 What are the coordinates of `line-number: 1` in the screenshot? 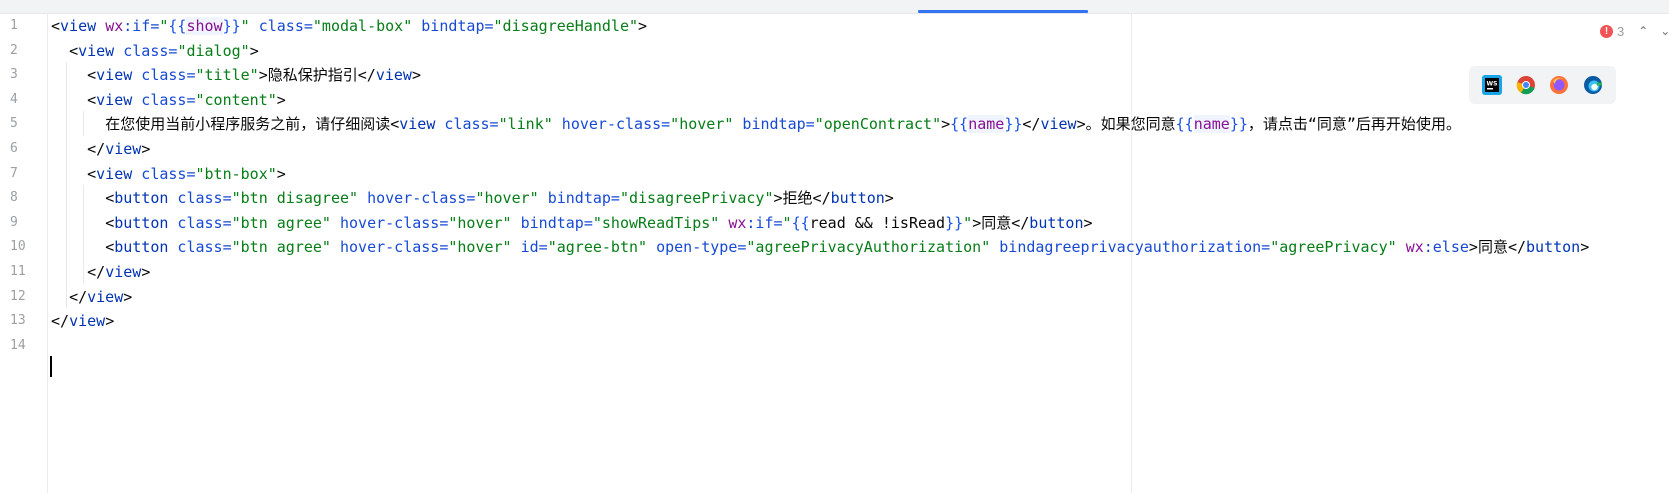 It's located at (14, 25).